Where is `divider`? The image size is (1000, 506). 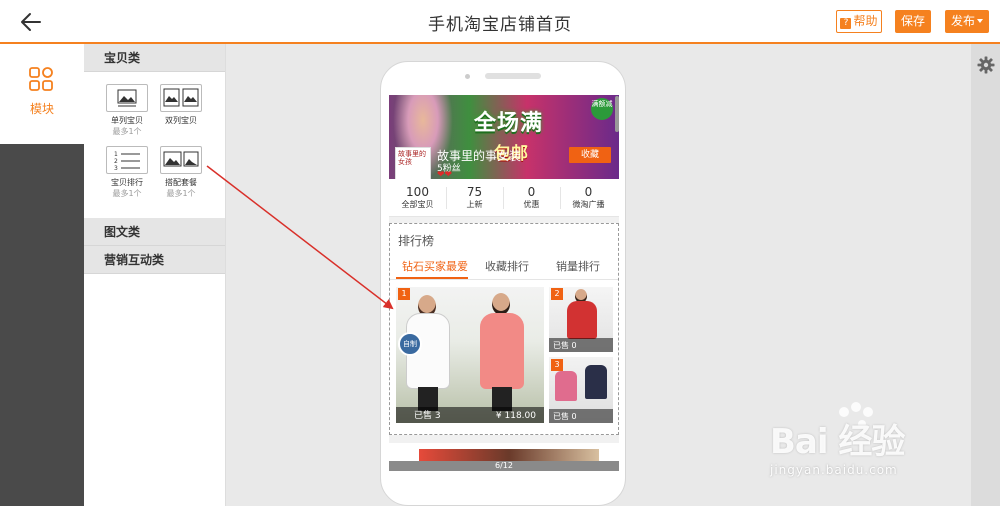
divider is located at coordinates (504, 279).